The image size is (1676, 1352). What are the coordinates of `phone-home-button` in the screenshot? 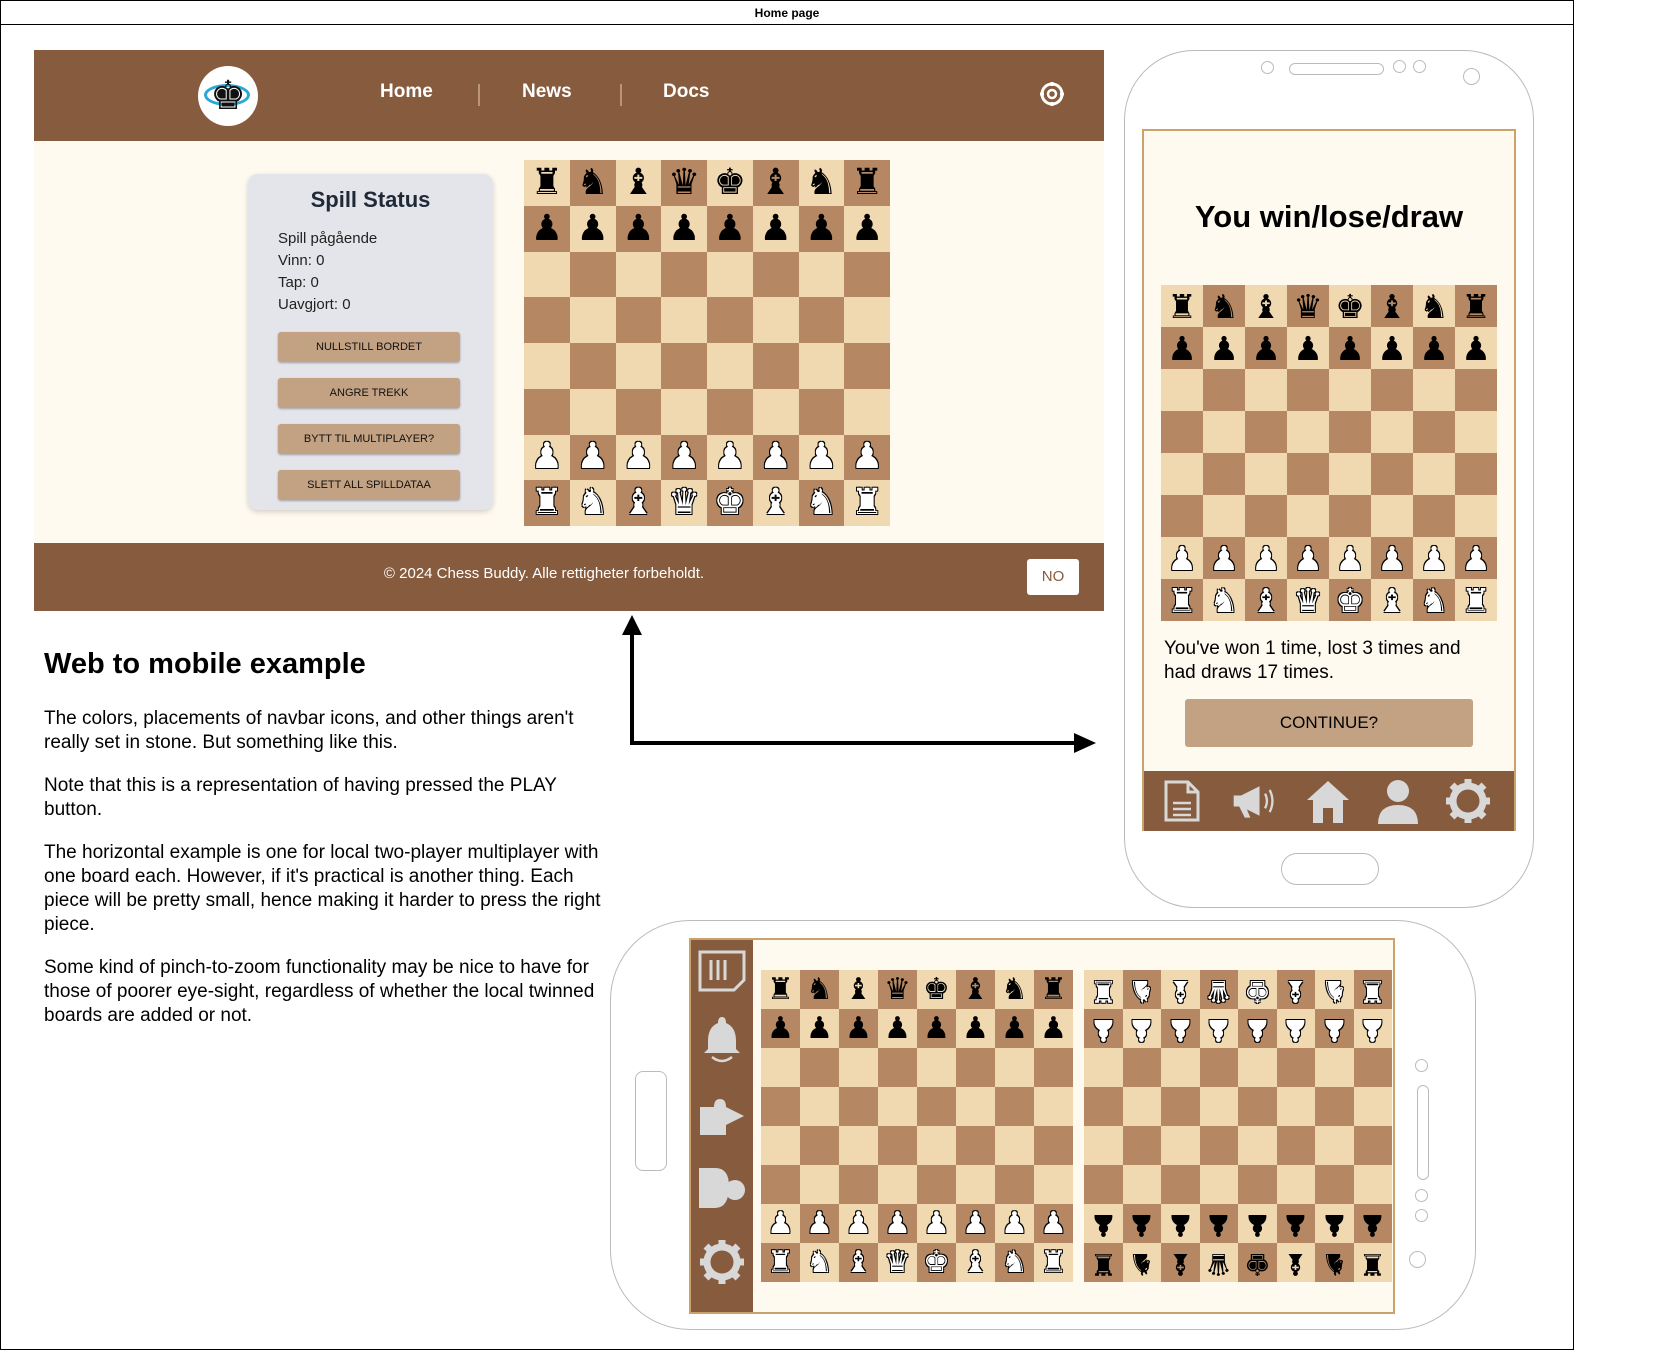 It's located at (651, 1121).